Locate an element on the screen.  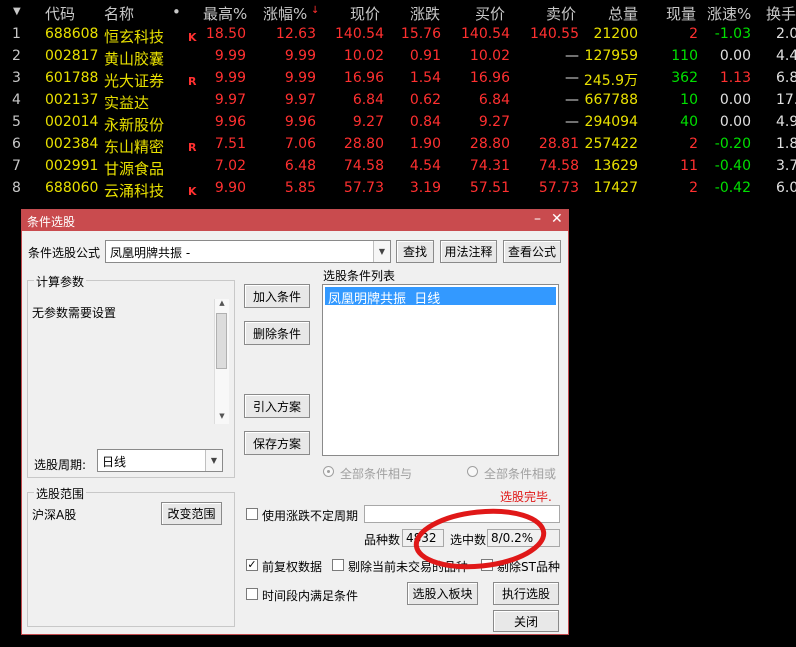
to-block-button: 选股入板块 is located at coordinates (442, 593).